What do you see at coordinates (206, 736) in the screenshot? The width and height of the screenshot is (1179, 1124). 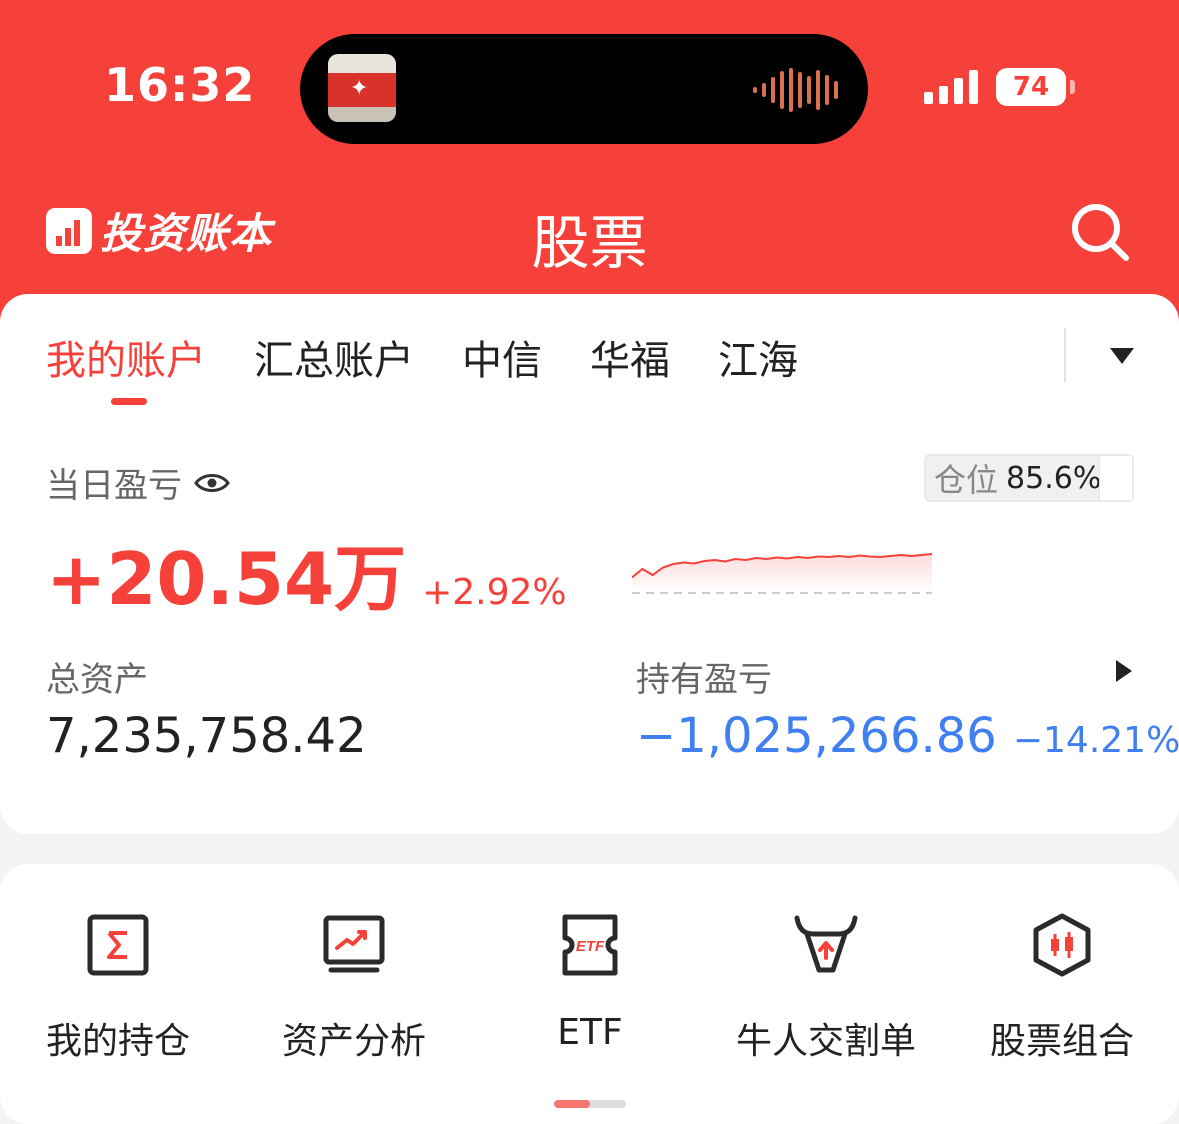 I see `total-assets-value: 7,235,758.42` at bounding box center [206, 736].